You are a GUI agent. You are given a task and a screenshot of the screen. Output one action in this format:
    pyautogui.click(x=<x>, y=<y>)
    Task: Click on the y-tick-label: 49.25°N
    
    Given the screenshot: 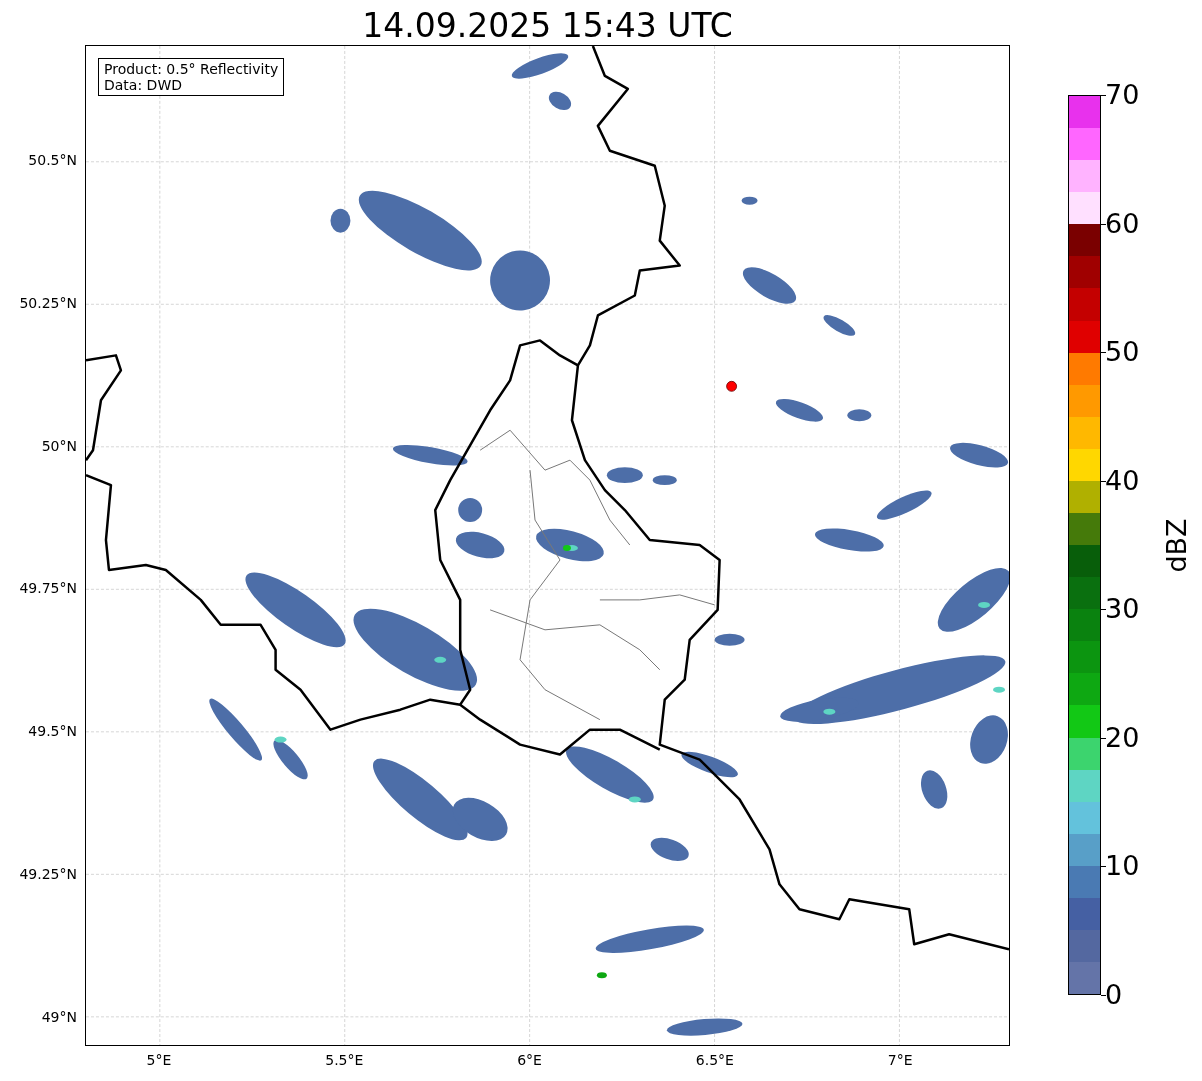 What is the action you would take?
    pyautogui.click(x=48, y=874)
    